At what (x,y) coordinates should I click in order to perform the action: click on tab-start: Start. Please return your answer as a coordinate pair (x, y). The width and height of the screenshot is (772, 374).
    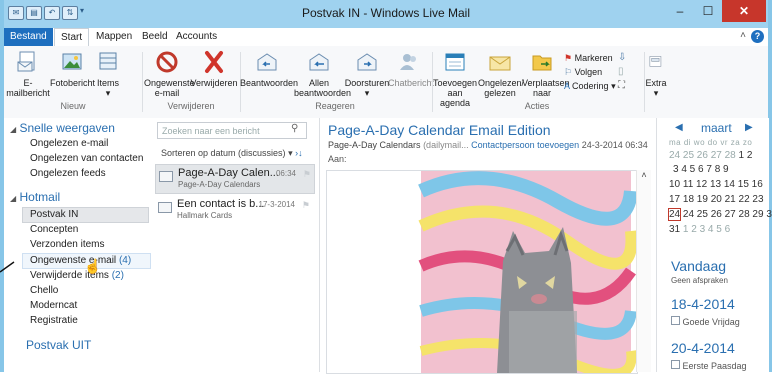
    Looking at the image, I should click on (72, 38).